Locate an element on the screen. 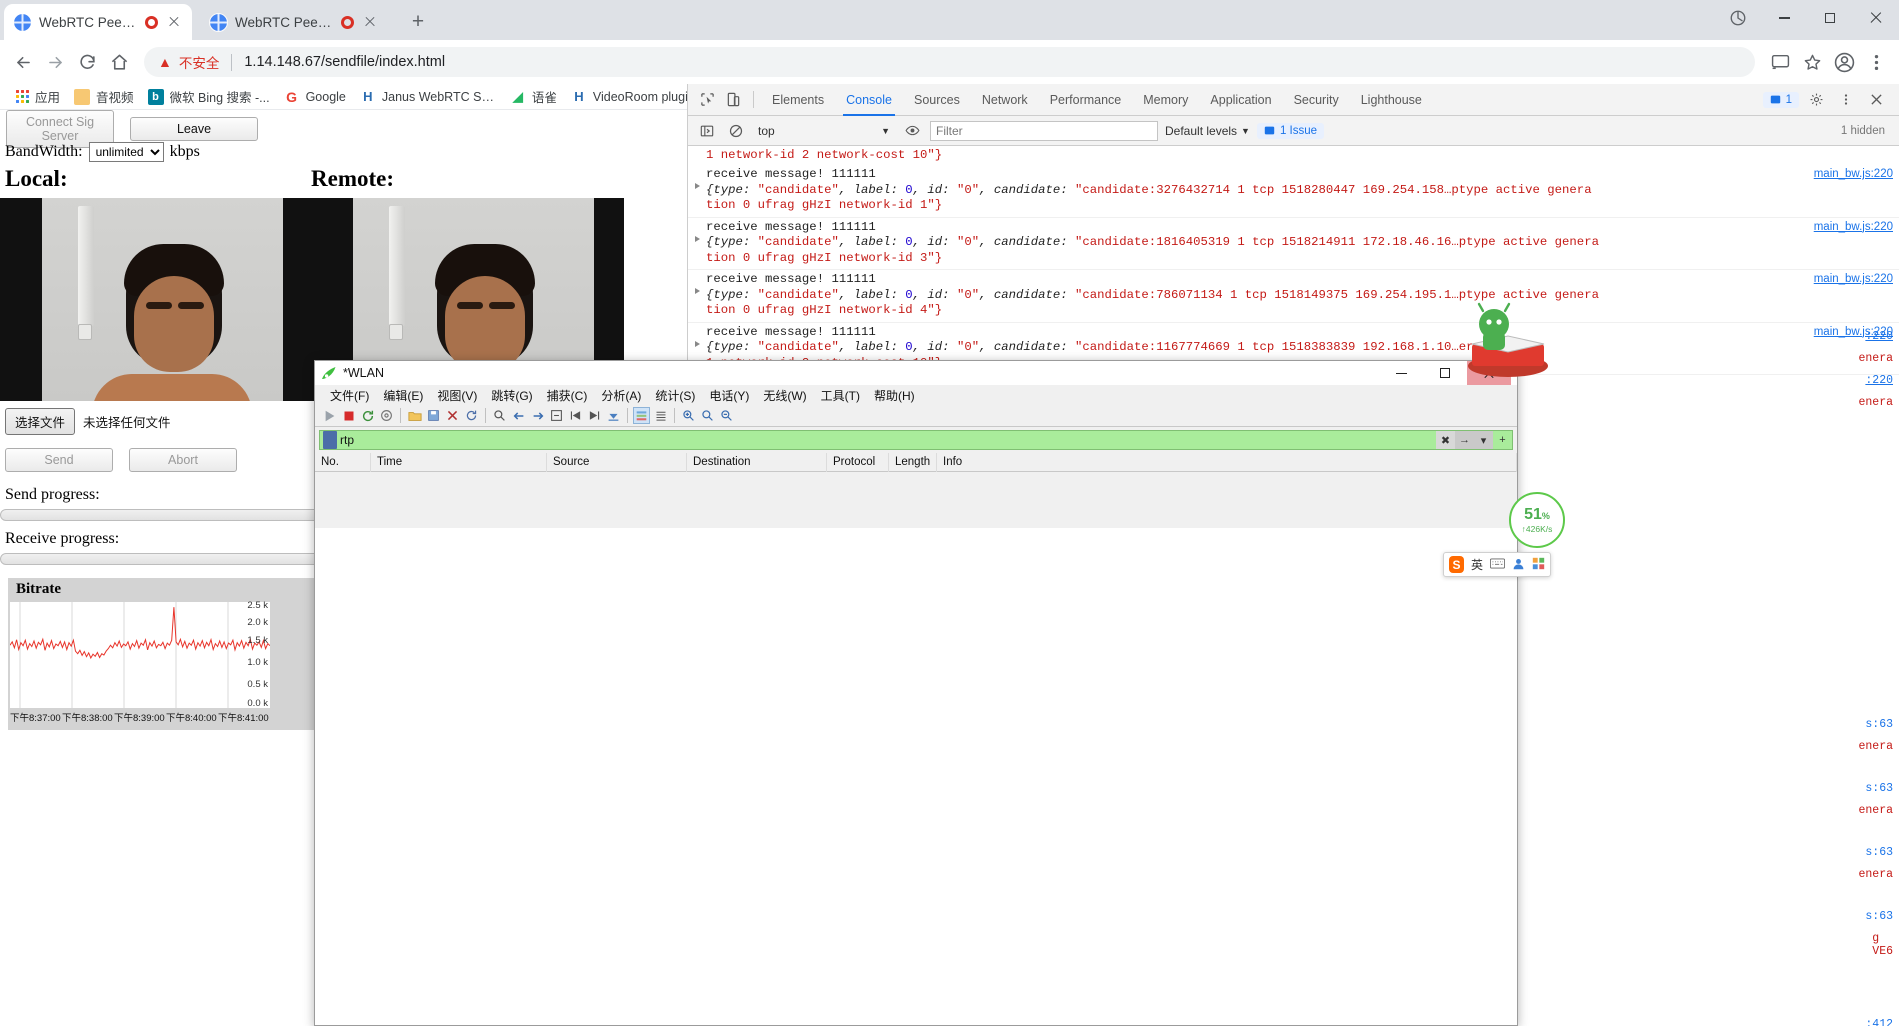  column-source: Source is located at coordinates (617, 462).